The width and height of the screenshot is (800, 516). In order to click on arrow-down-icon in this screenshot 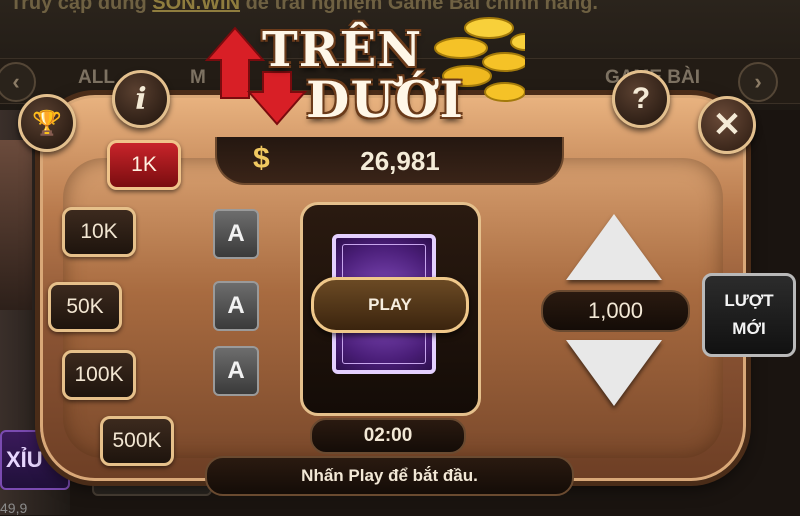, I will do `click(614, 373)`.